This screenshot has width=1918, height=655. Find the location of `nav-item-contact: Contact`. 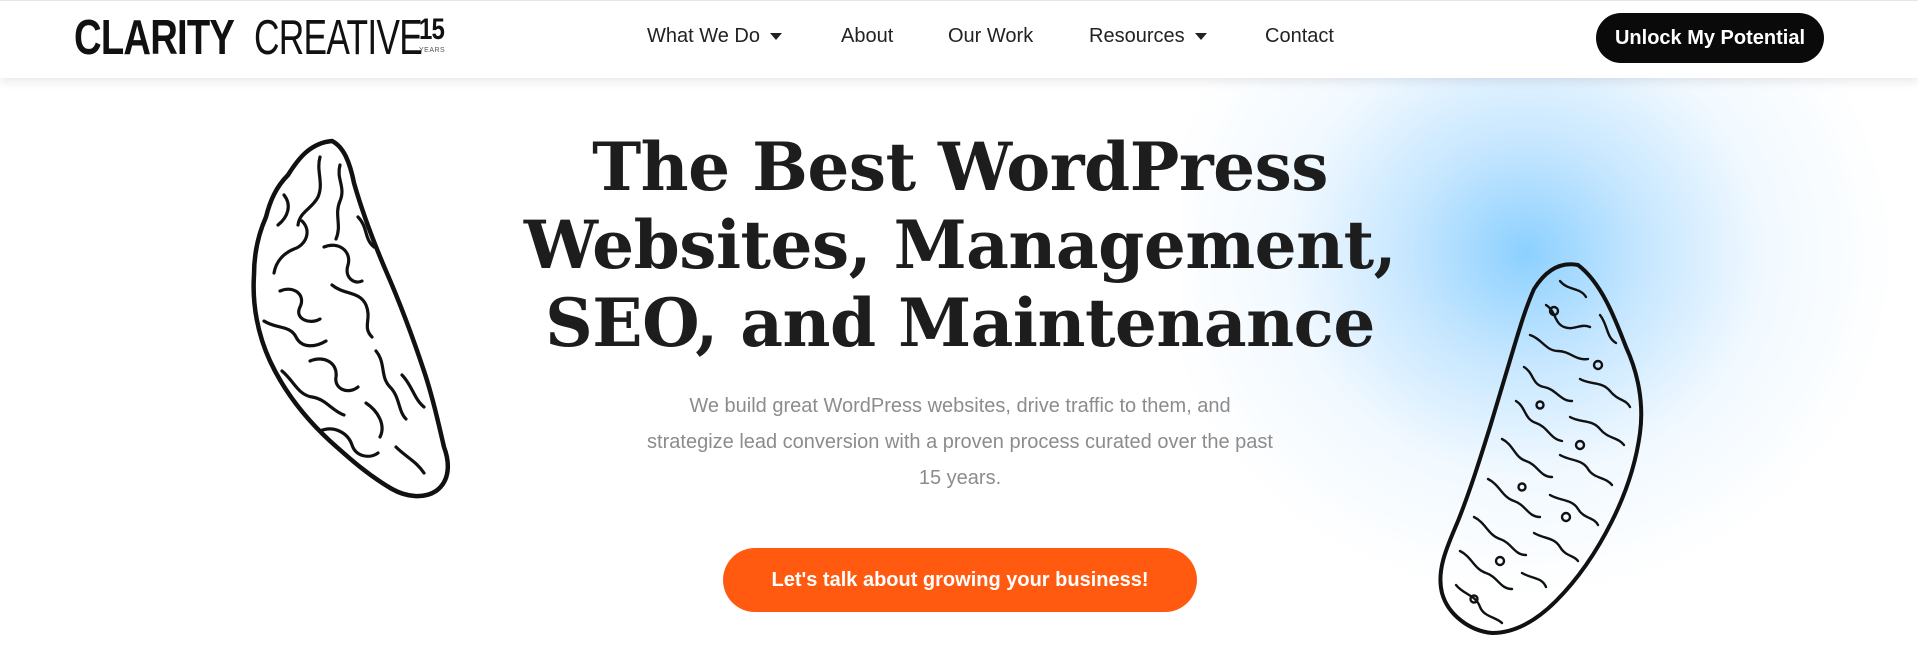

nav-item-contact: Contact is located at coordinates (1299, 36).